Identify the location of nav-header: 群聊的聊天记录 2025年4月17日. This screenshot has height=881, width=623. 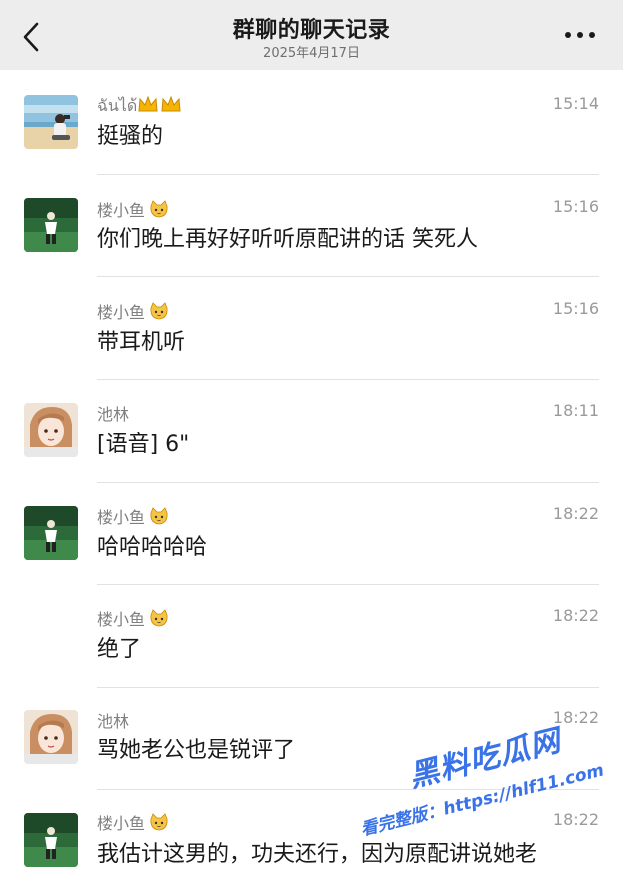
(311, 35).